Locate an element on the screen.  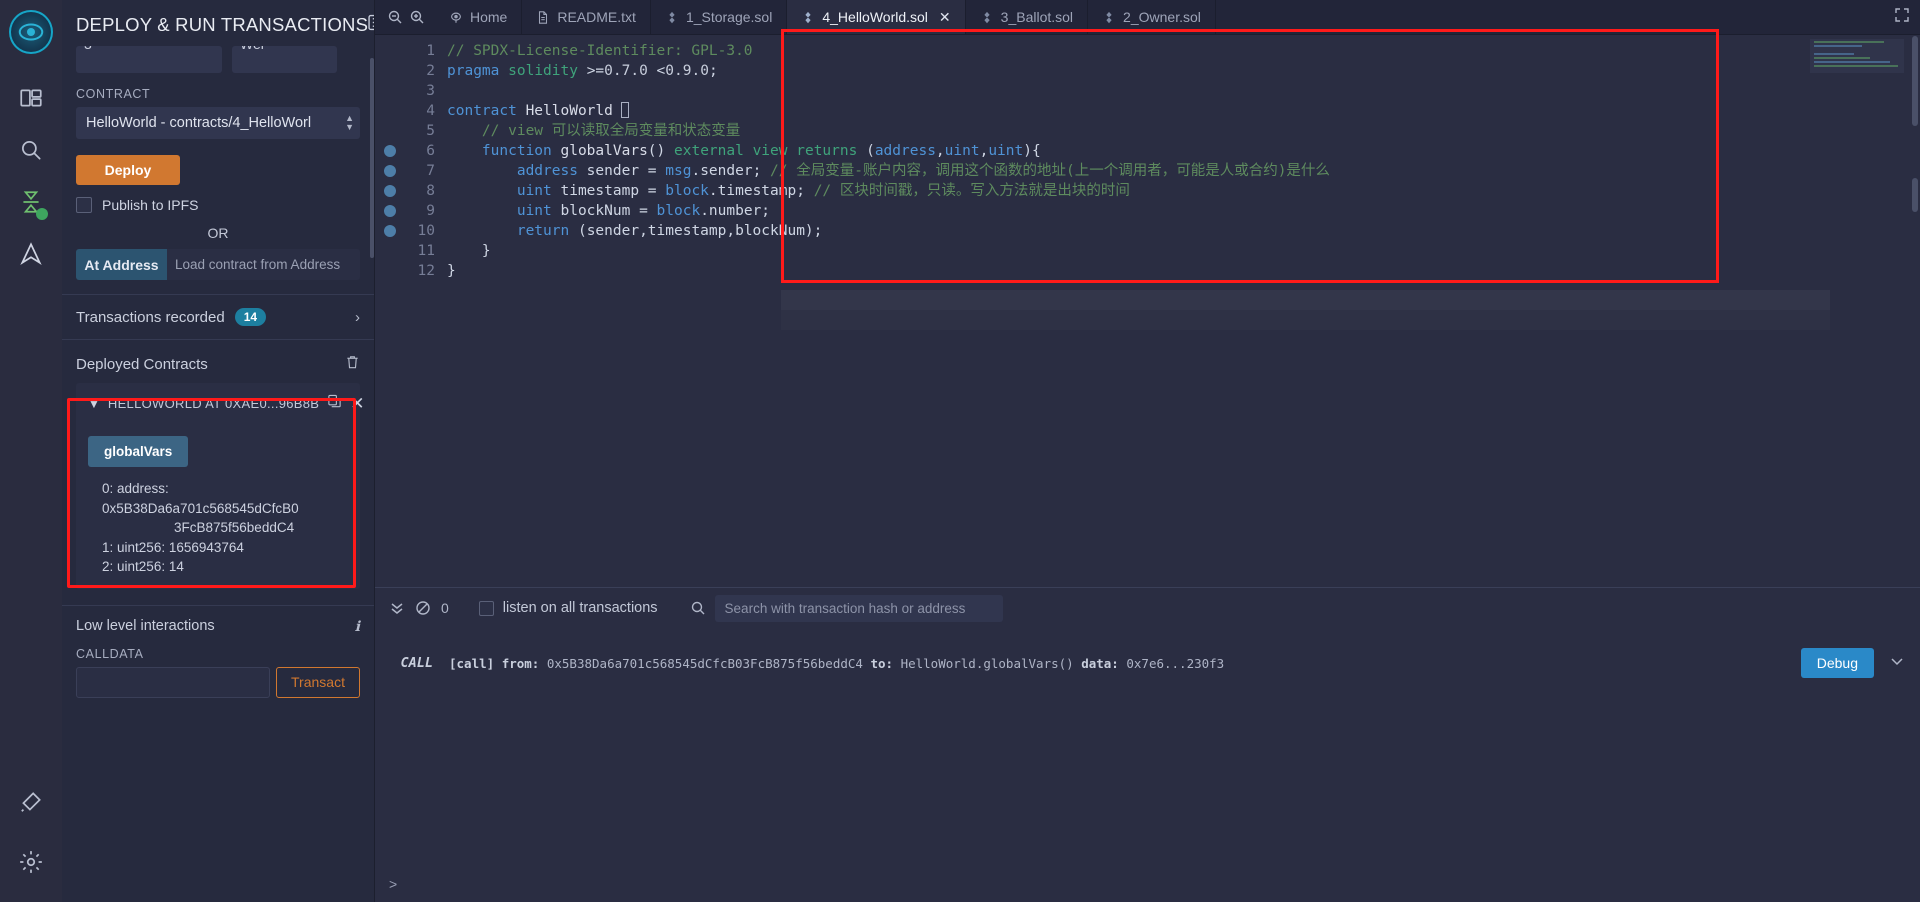
editor-selected-line is located at coordinates (1305, 300).